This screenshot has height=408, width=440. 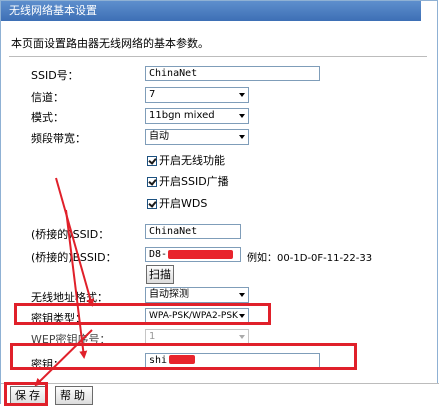 I want to click on intro-text: 本页面设置路由器无线网络的基本参数。, so click(x=110, y=43).